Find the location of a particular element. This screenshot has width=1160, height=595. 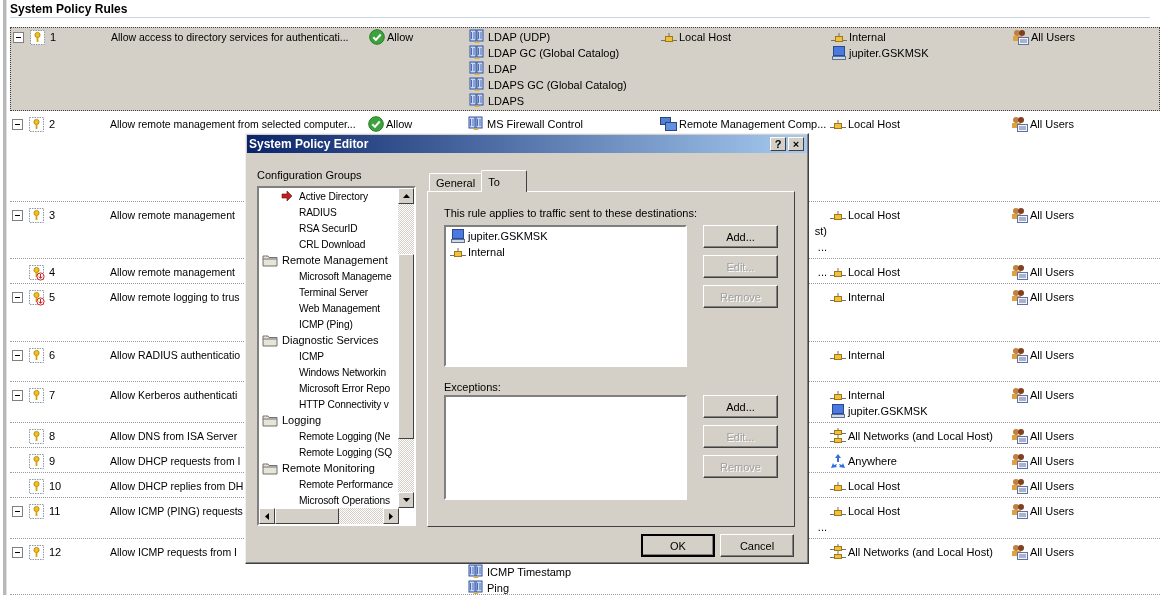

tree-item: Windows Networkin is located at coordinates (333, 372).